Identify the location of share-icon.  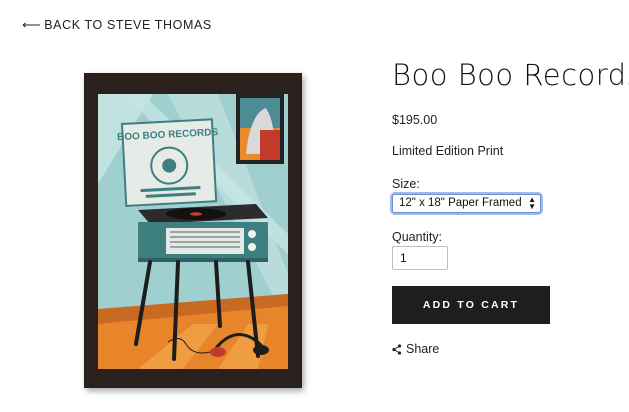
(397, 349).